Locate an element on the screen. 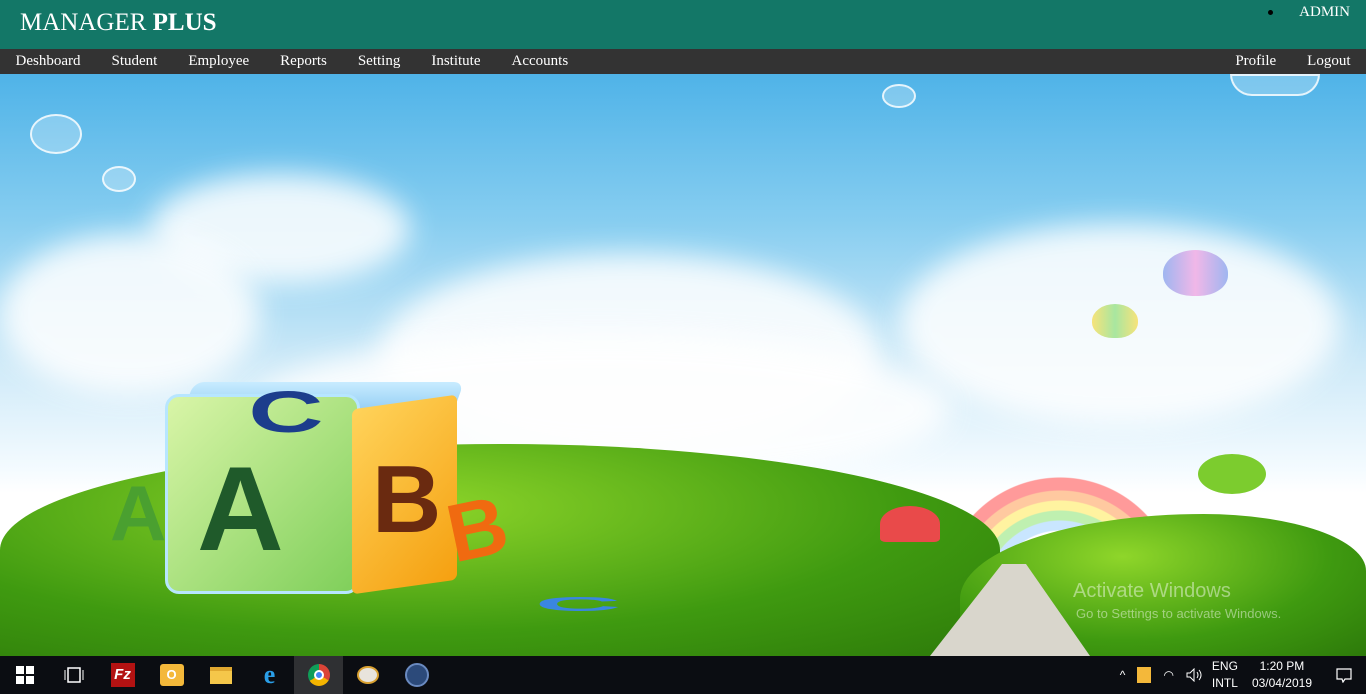 Image resolution: width=1366 pixels, height=694 pixels. activate-windows-subtitle: Go to Settings to activate Windows. is located at coordinates (1179, 613).